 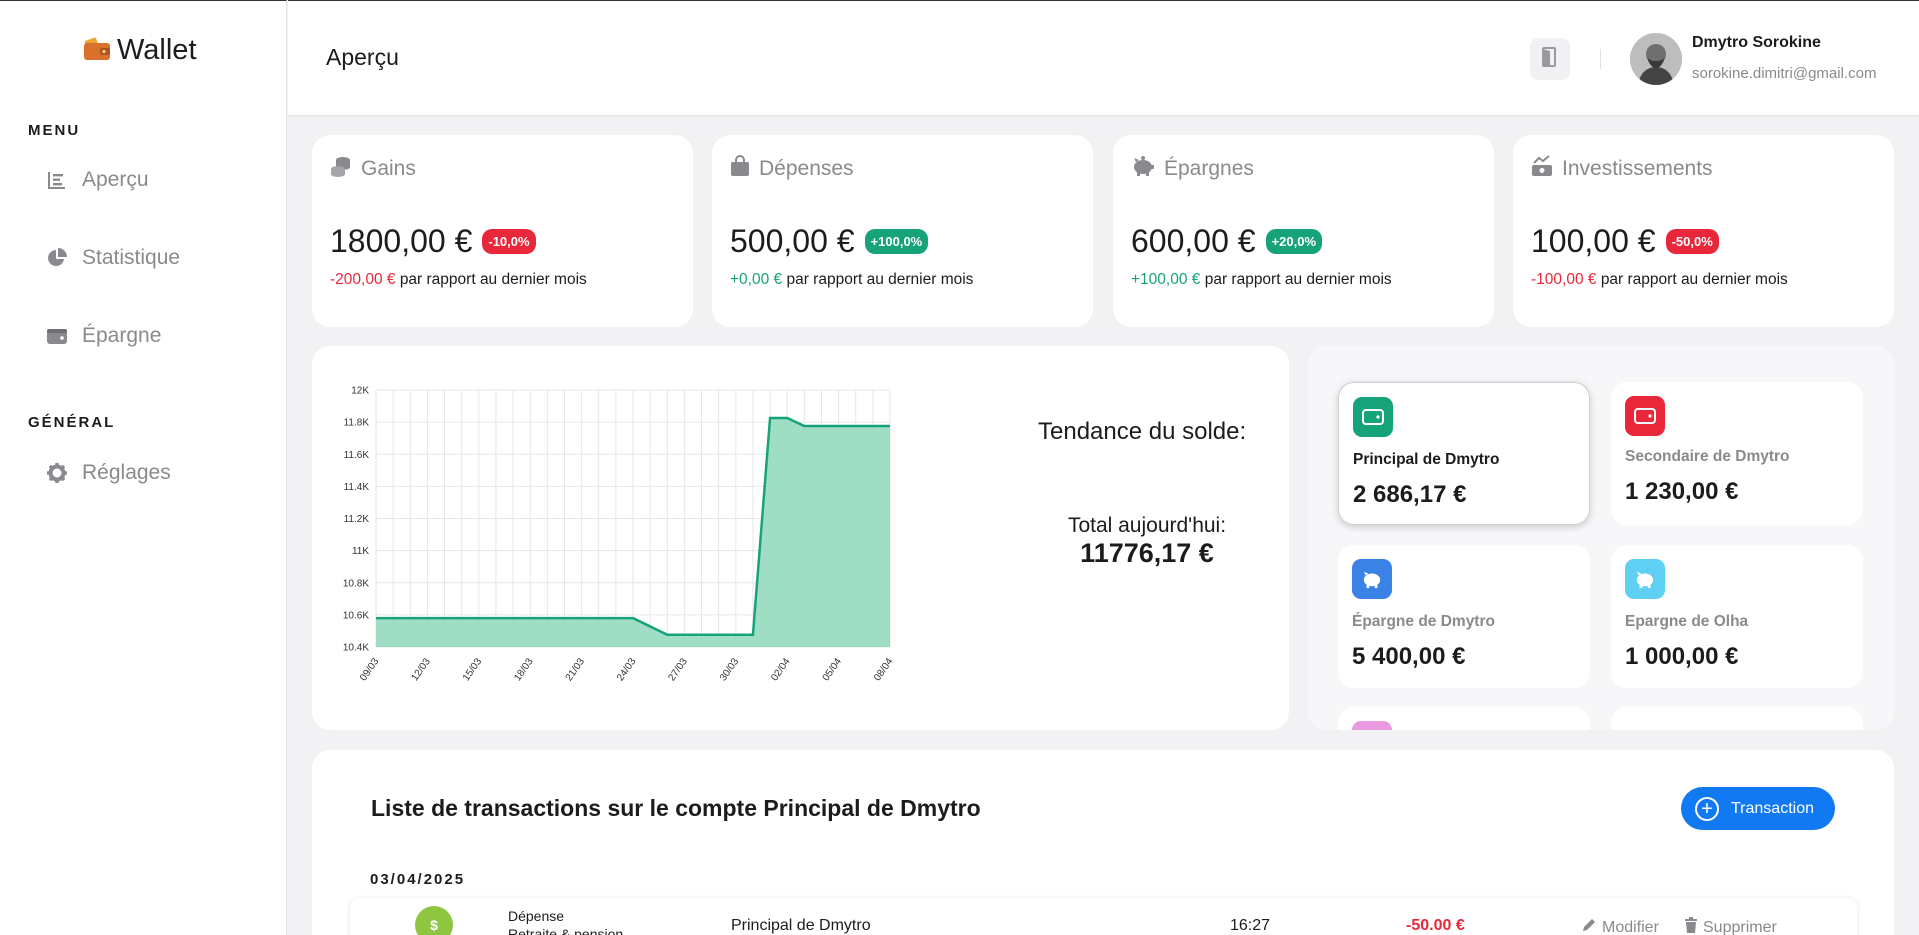 I want to click on x-tick-label: 09/03, so click(x=370, y=669).